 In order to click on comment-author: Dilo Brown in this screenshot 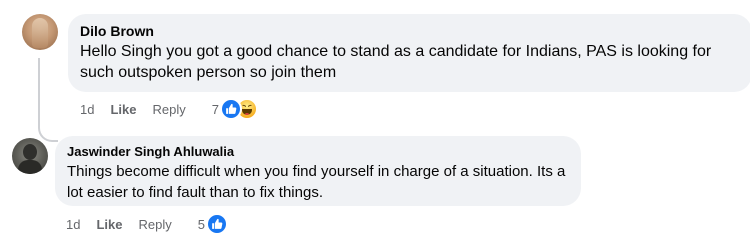, I will do `click(410, 31)`.